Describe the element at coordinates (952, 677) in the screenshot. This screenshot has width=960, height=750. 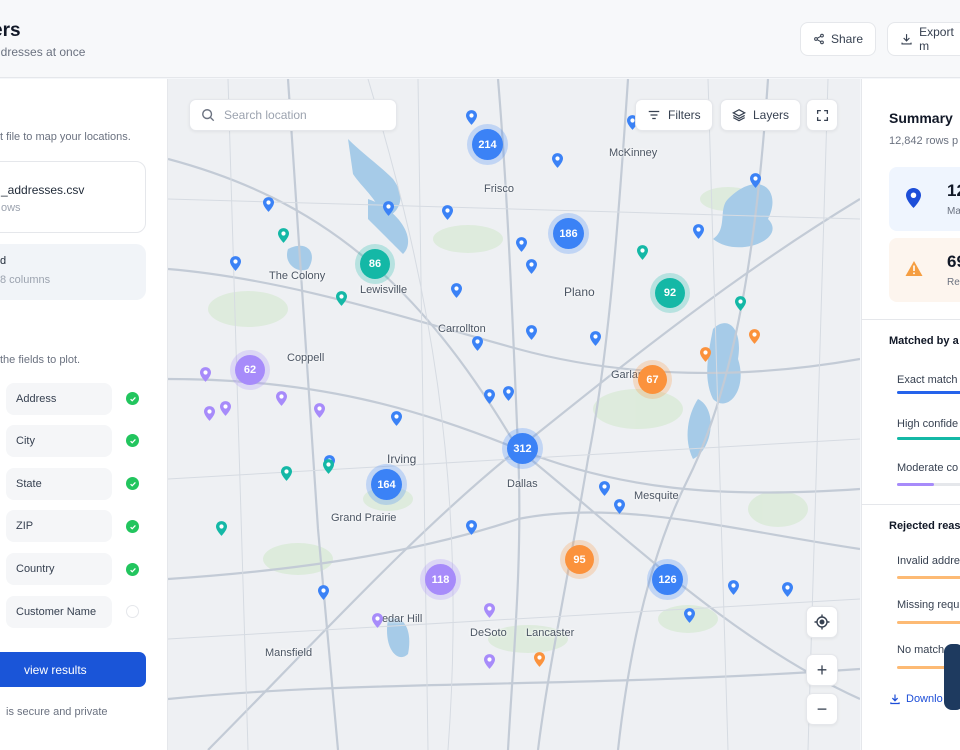
I see `floating-widget` at that location.